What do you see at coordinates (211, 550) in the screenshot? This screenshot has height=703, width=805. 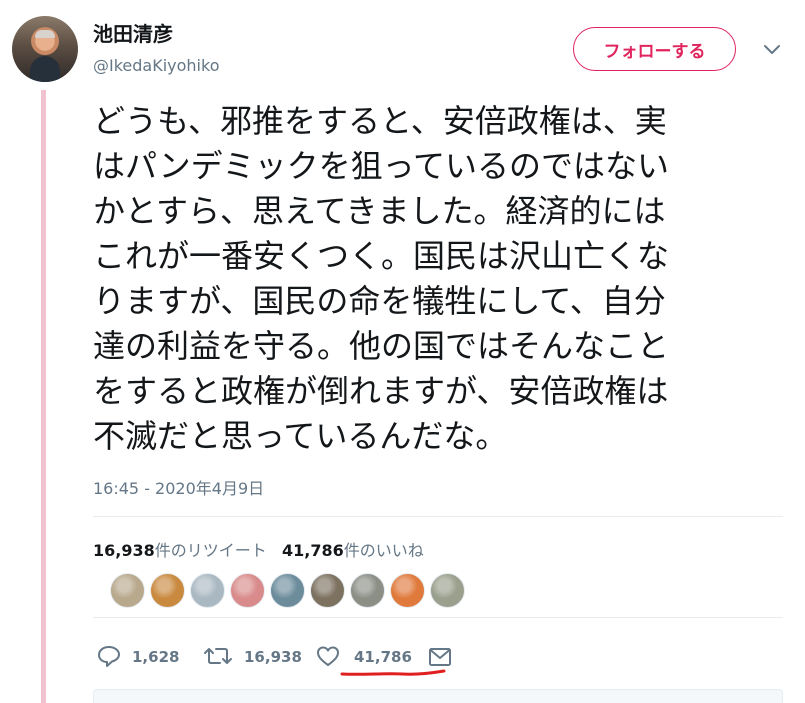 I see `retweets-label: 件のリツイート` at bounding box center [211, 550].